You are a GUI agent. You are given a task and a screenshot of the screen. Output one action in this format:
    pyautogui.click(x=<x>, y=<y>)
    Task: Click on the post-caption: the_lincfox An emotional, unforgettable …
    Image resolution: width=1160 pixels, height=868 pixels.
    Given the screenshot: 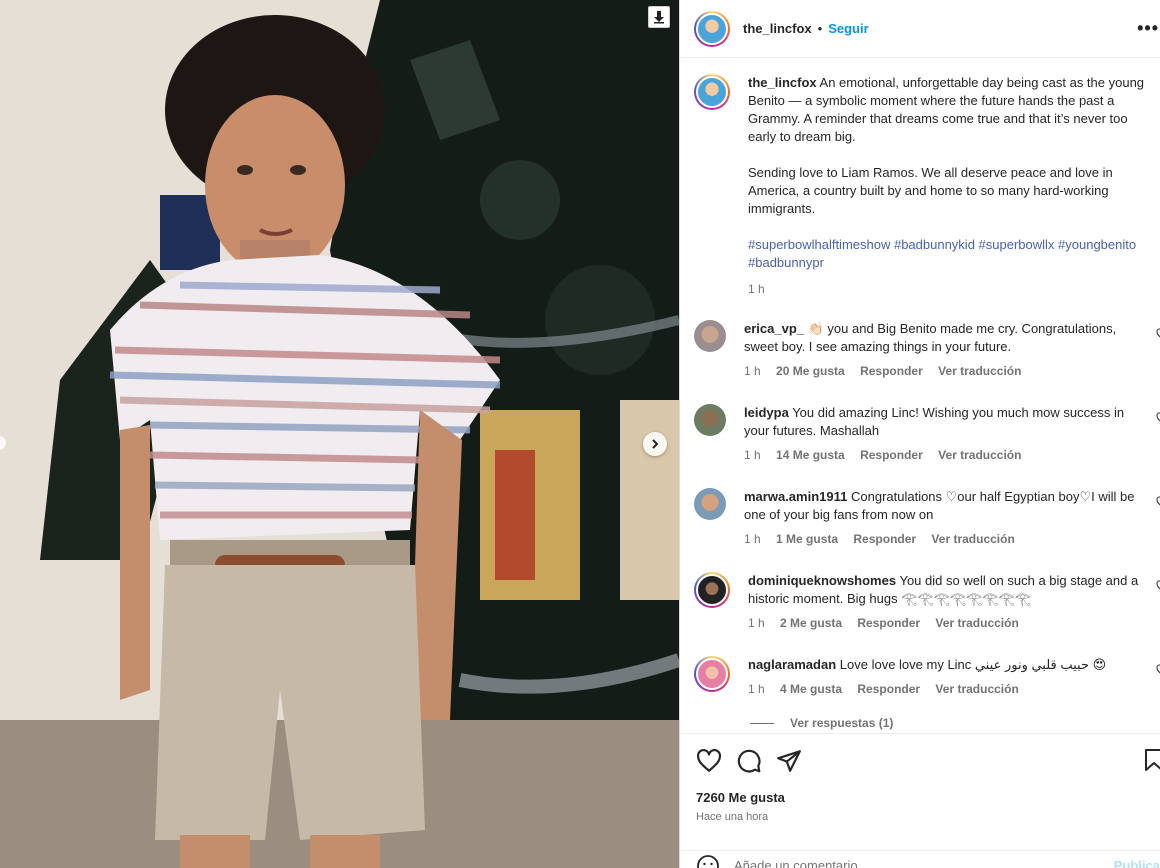 What is the action you would take?
    pyautogui.click(x=924, y=186)
    